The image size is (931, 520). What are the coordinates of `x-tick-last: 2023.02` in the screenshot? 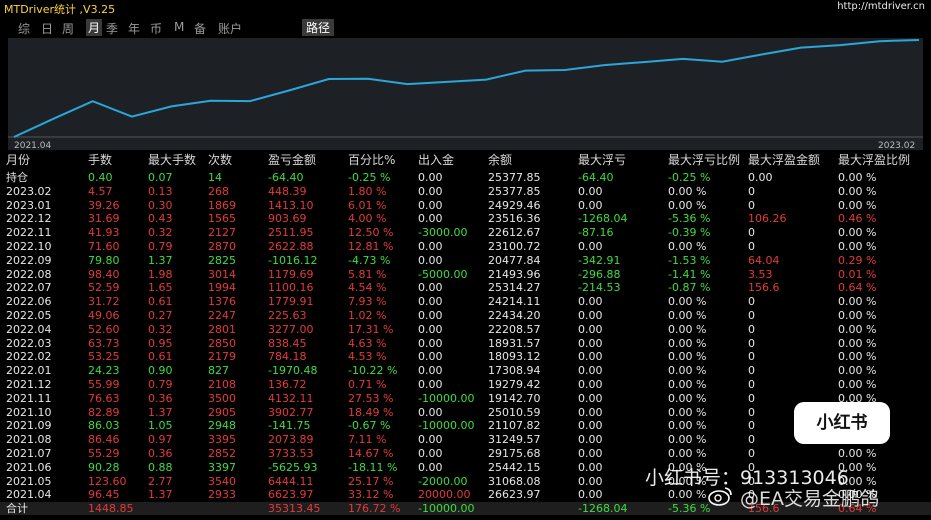 It's located at (897, 146).